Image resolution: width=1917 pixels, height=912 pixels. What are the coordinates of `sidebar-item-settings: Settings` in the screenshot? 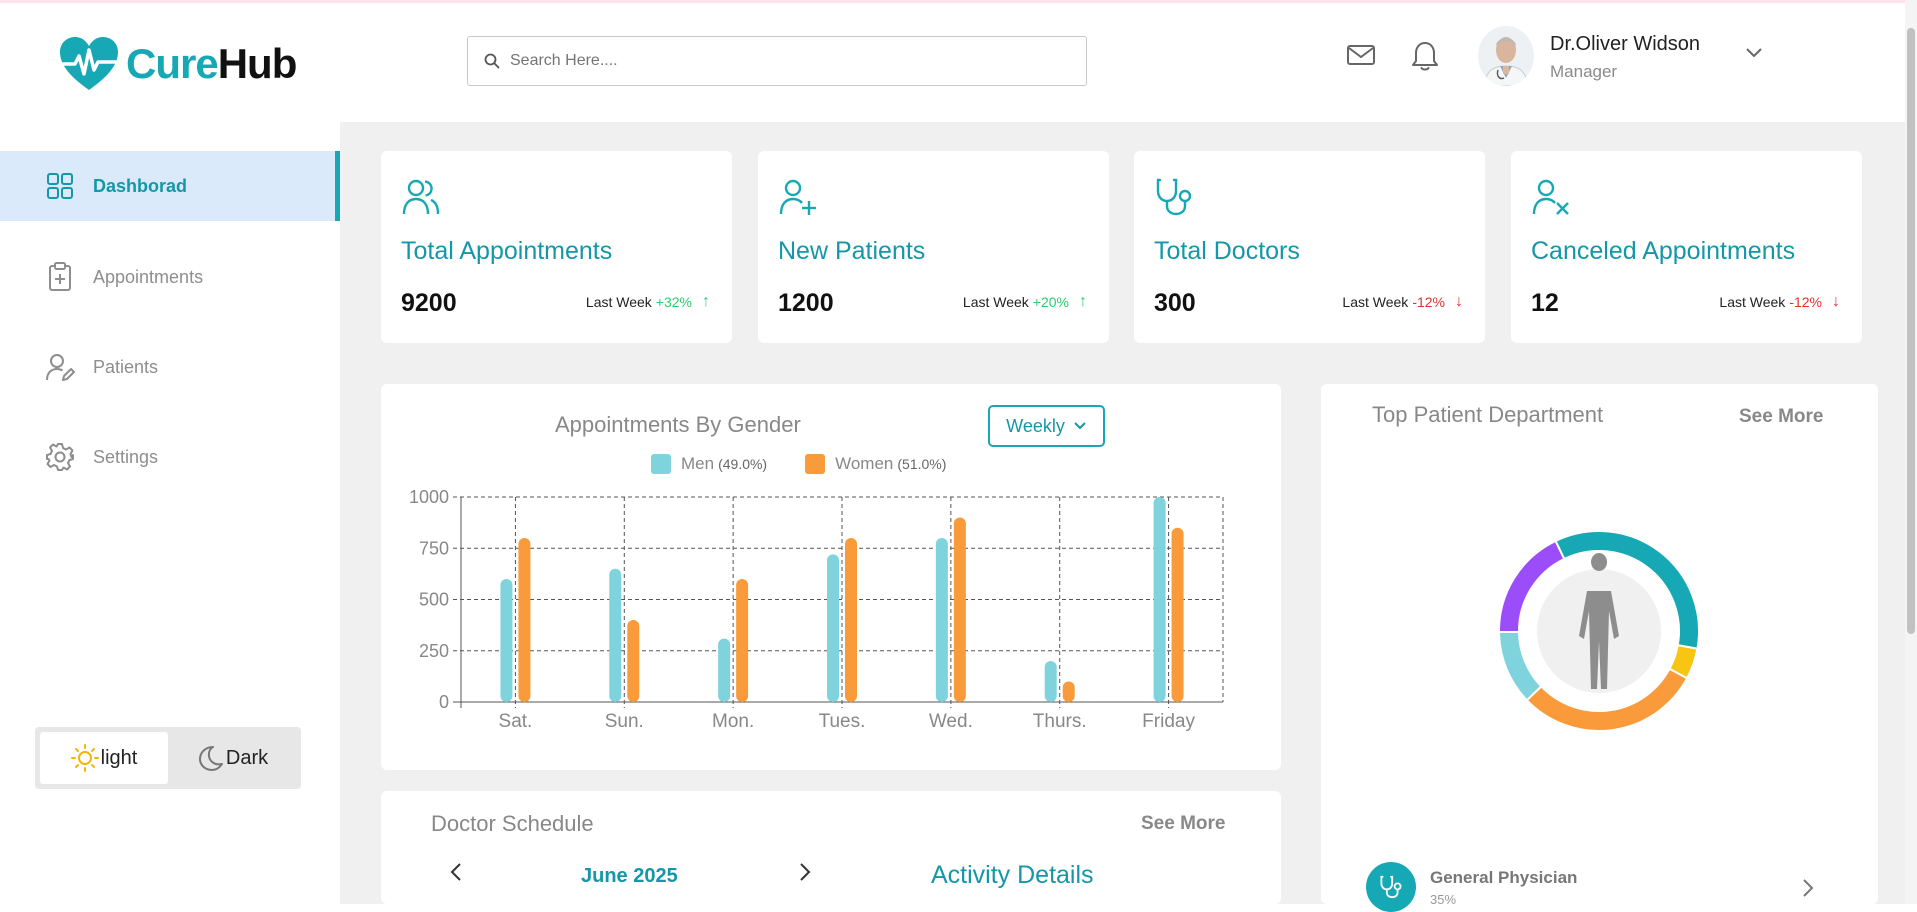 It's located at (170, 457).